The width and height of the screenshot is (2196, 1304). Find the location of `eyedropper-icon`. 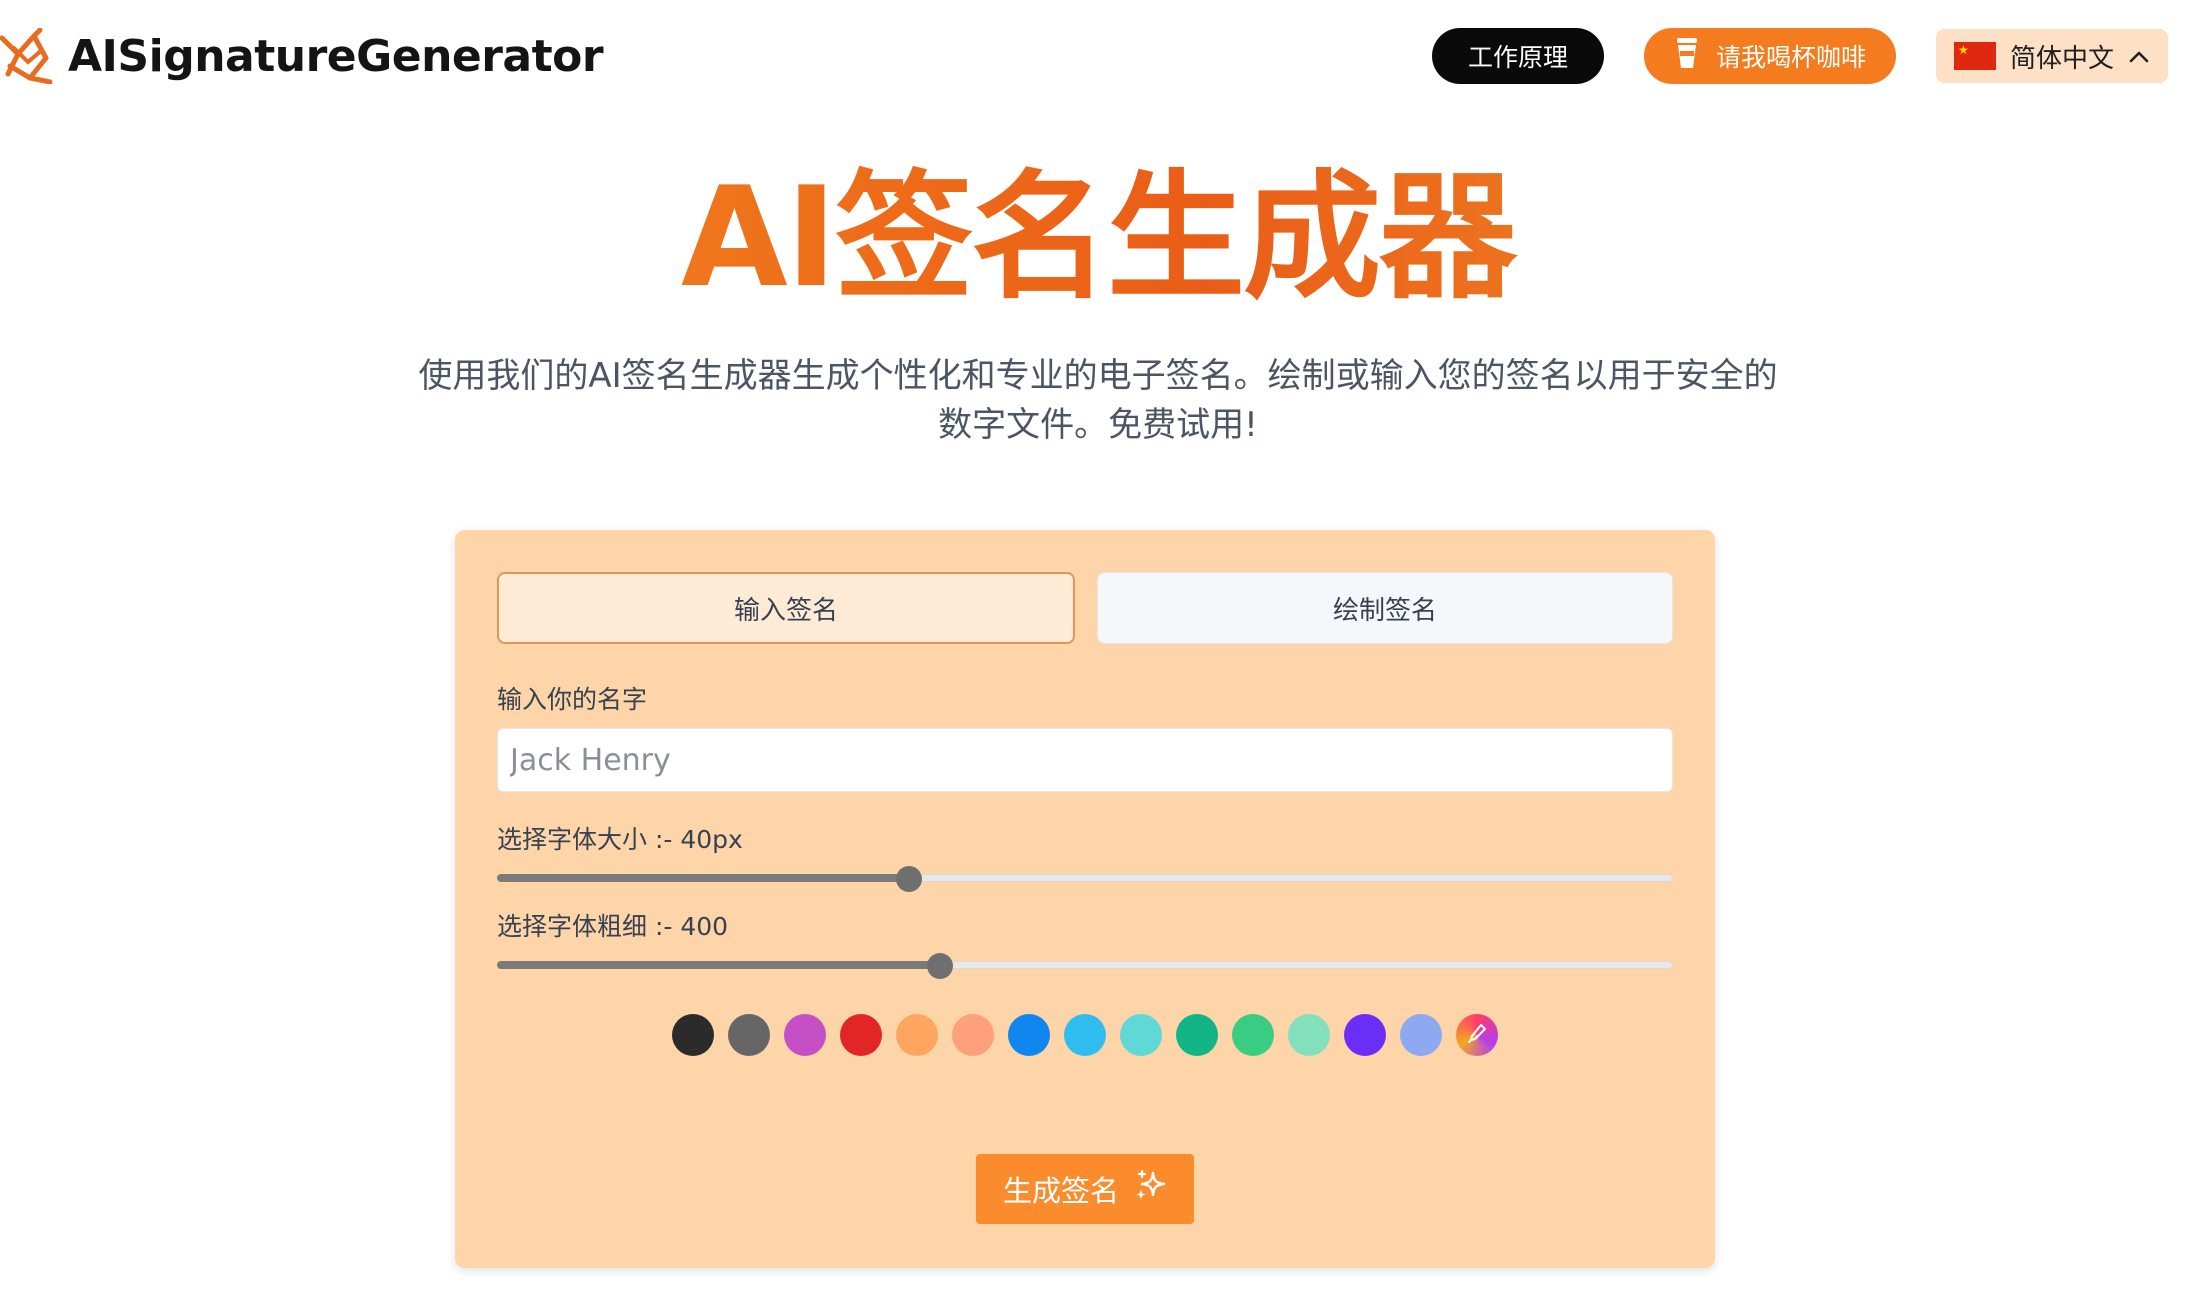

eyedropper-icon is located at coordinates (1477, 1035).